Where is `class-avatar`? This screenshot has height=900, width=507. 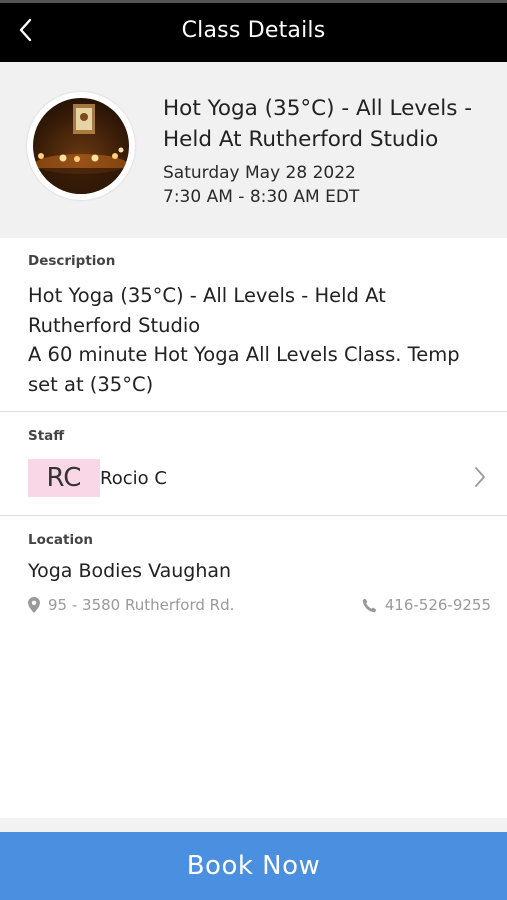 class-avatar is located at coordinates (81, 146).